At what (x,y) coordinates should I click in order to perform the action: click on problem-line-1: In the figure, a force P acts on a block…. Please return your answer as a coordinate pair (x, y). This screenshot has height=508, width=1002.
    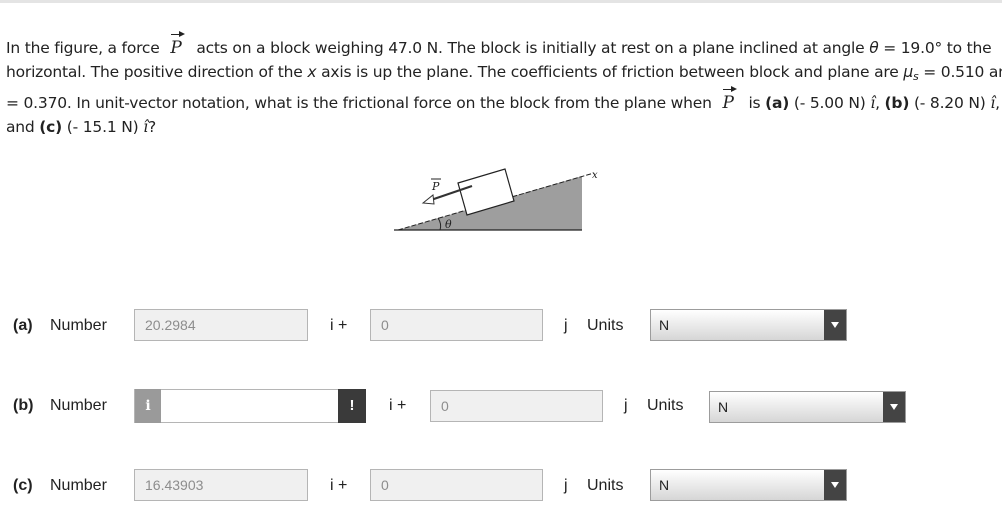
    Looking at the image, I should click on (501, 45).